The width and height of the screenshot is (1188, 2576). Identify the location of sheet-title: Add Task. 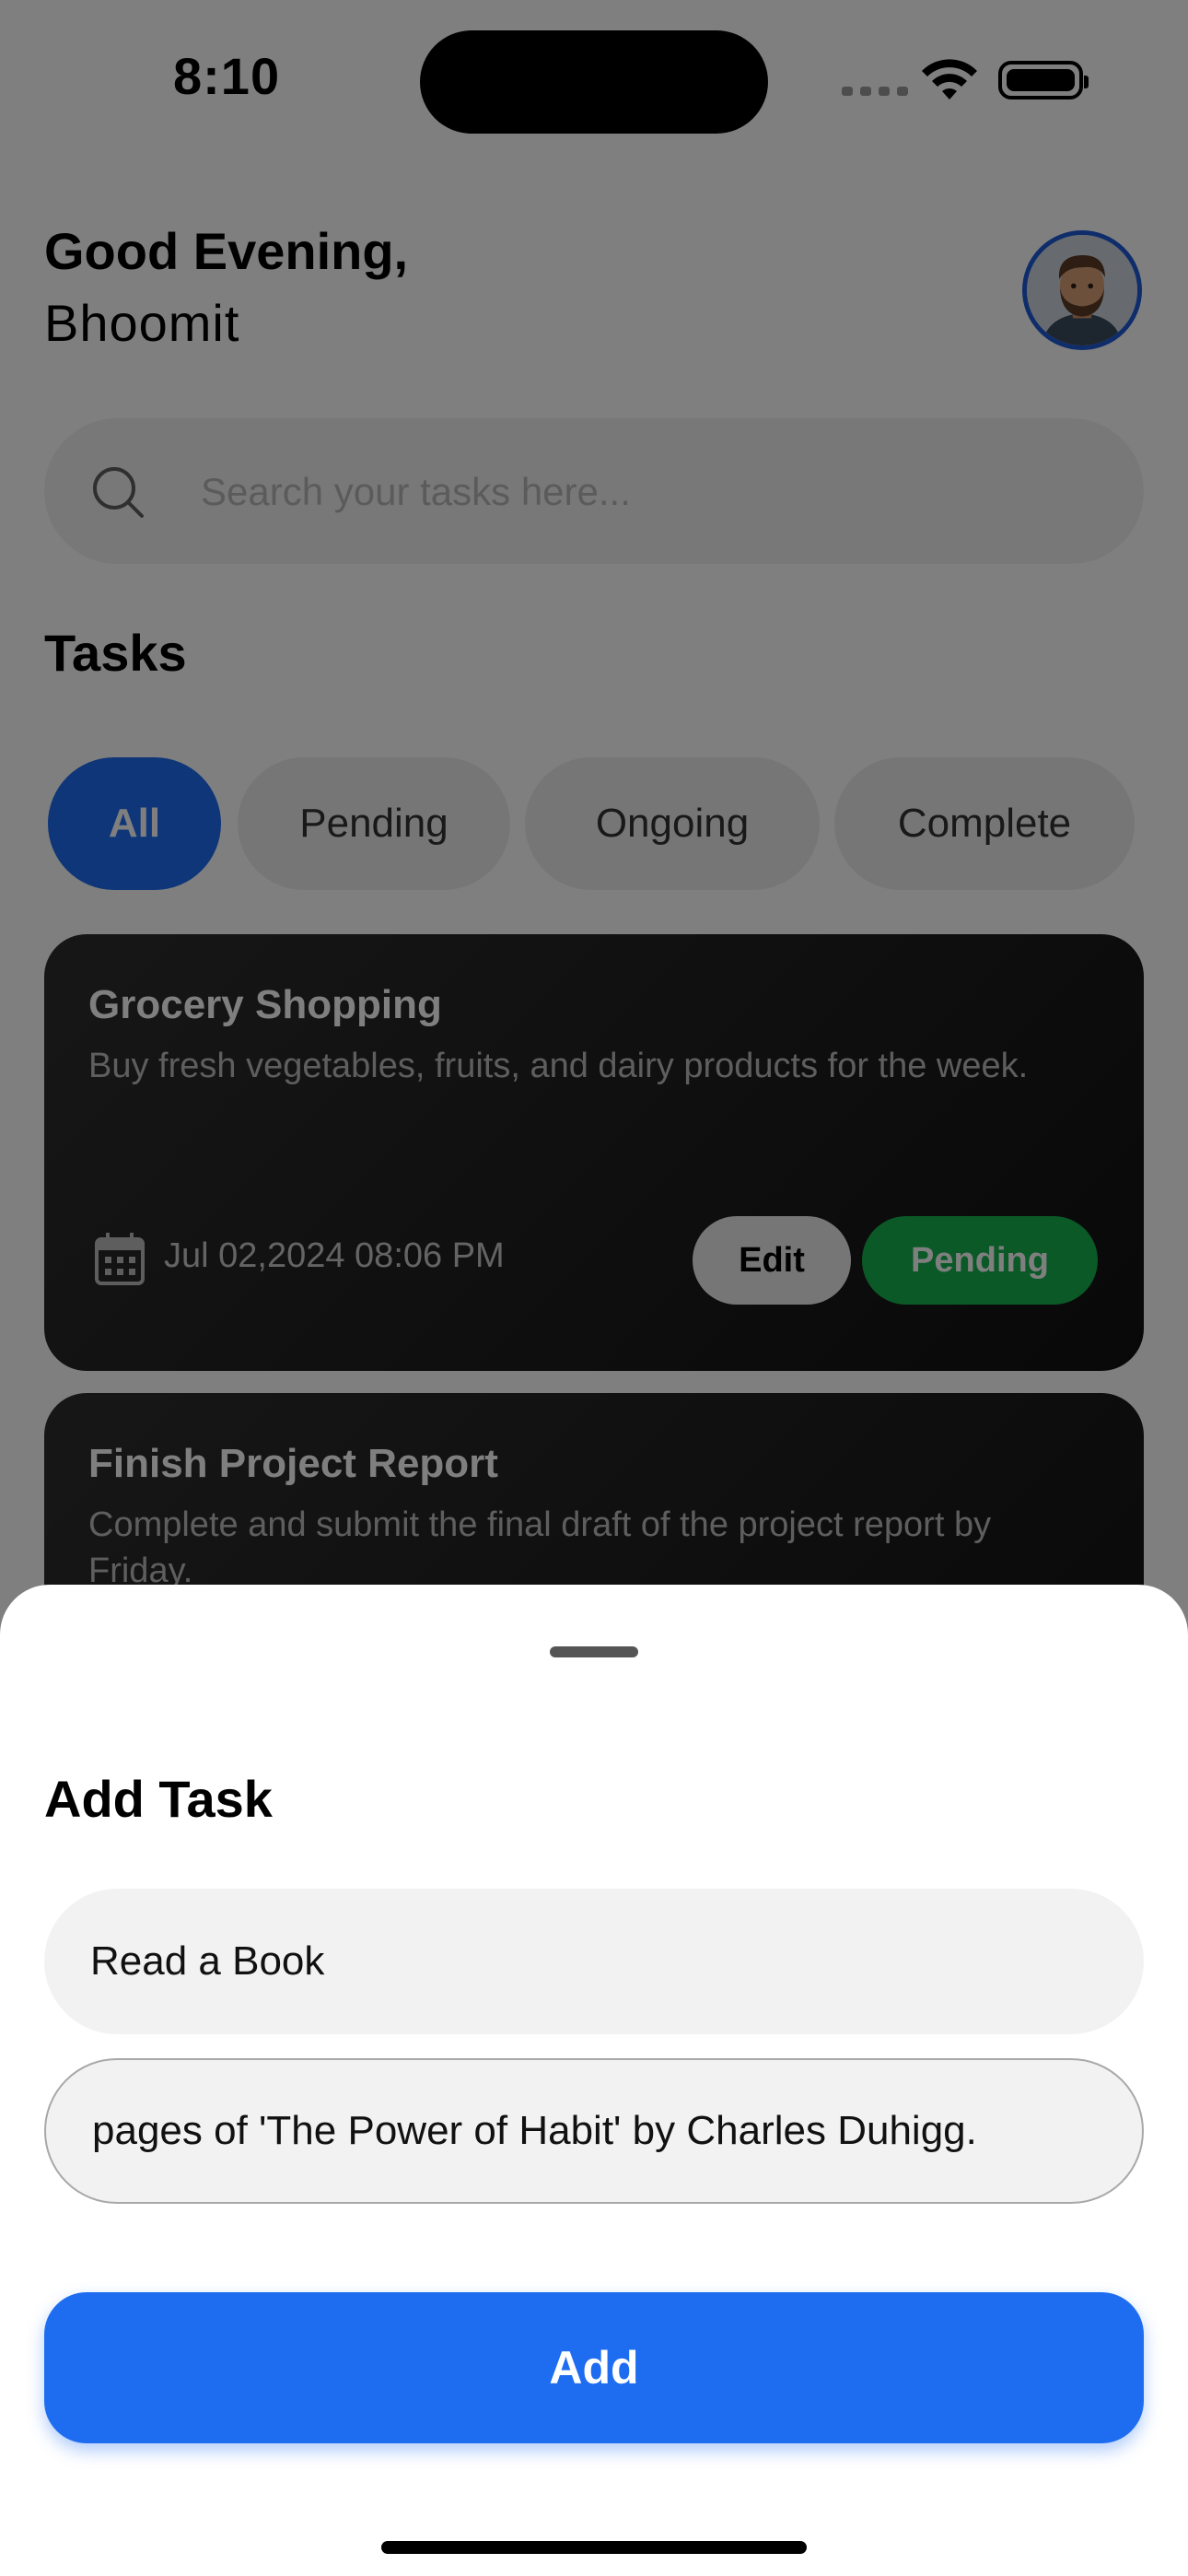
(158, 1799).